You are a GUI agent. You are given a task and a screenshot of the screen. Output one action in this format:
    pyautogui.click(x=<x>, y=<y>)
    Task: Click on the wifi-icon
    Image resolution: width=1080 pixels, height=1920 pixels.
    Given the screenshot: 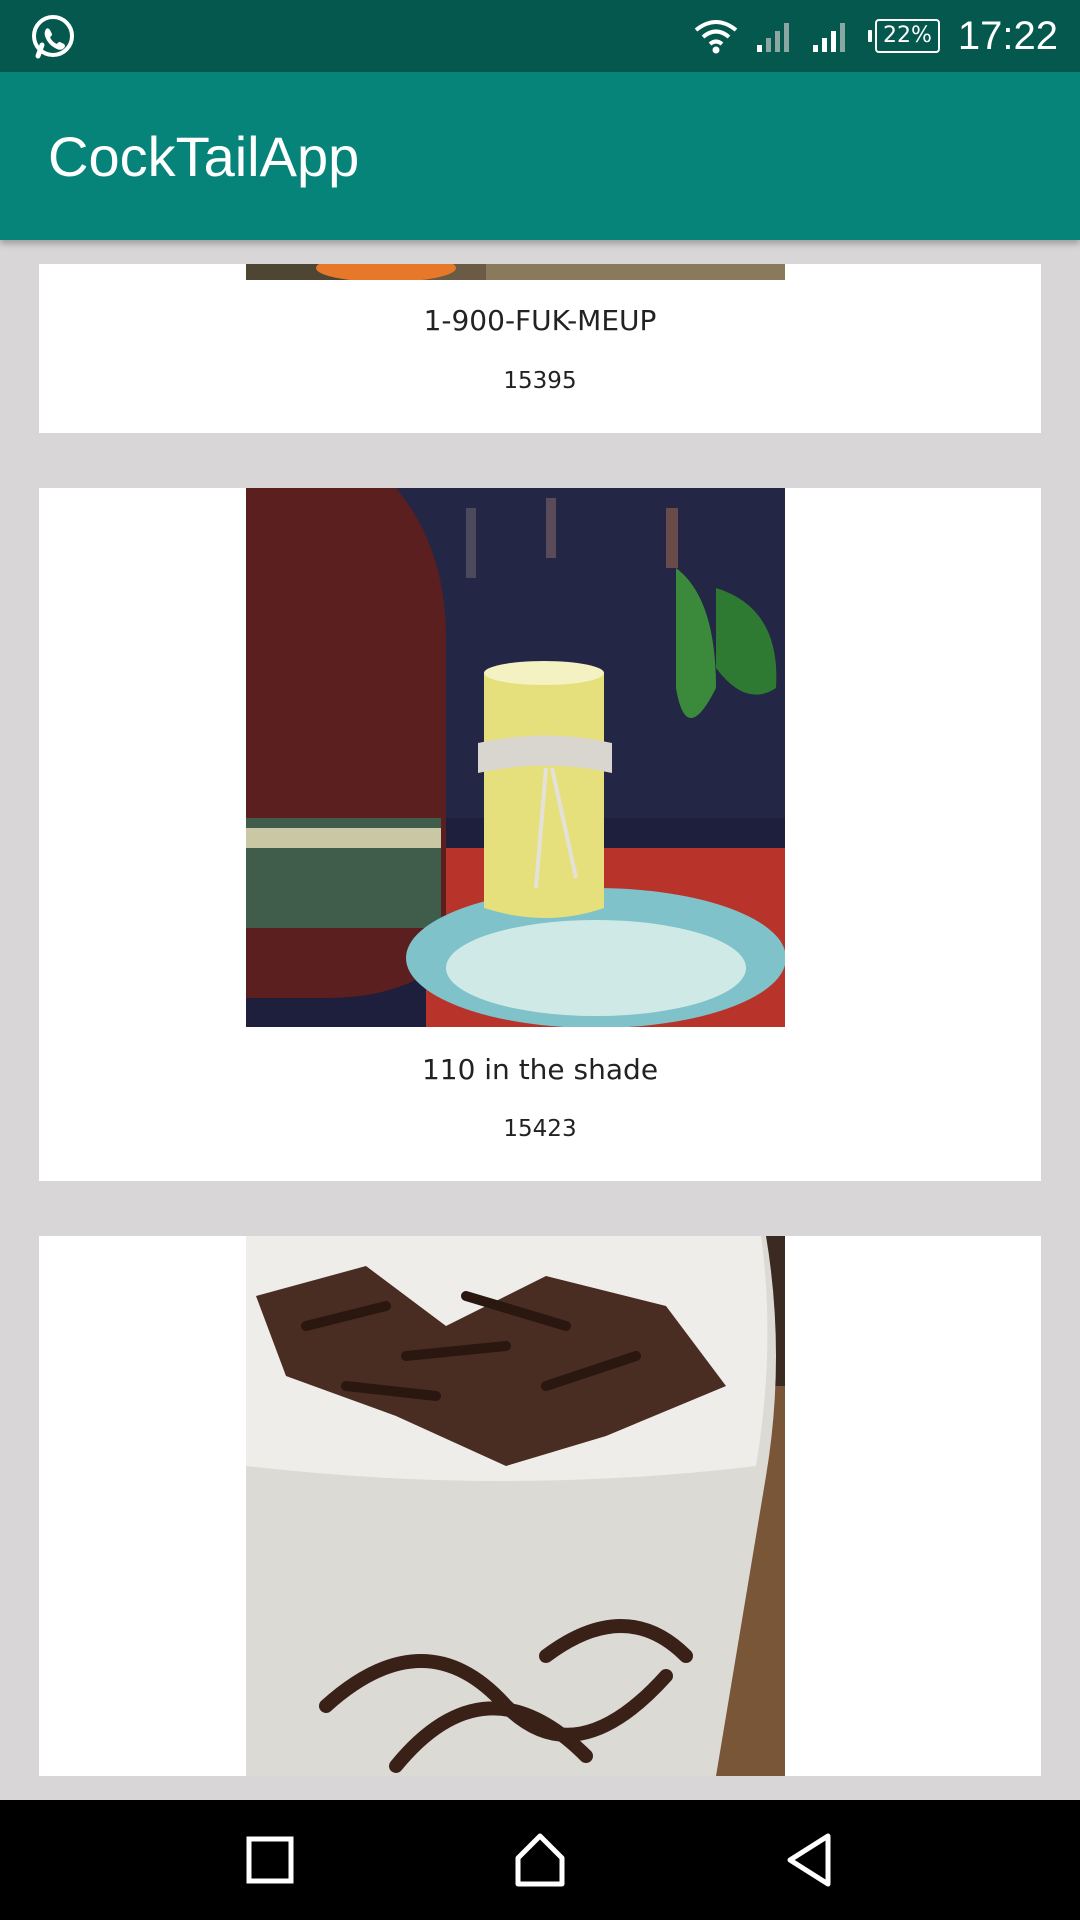 What is the action you would take?
    pyautogui.click(x=716, y=37)
    